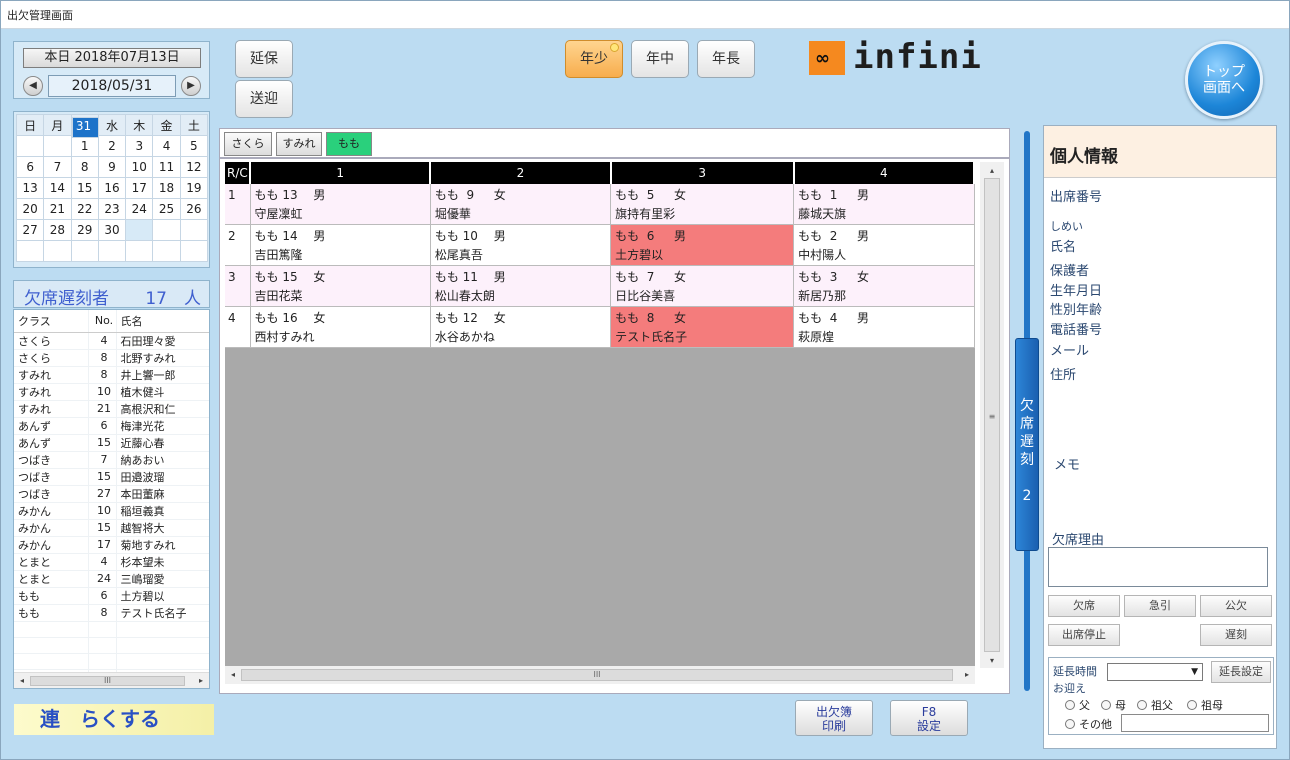 The height and width of the screenshot is (760, 1290). What do you see at coordinates (30, 209) in the screenshot?
I see `calendar-day: 20` at bounding box center [30, 209].